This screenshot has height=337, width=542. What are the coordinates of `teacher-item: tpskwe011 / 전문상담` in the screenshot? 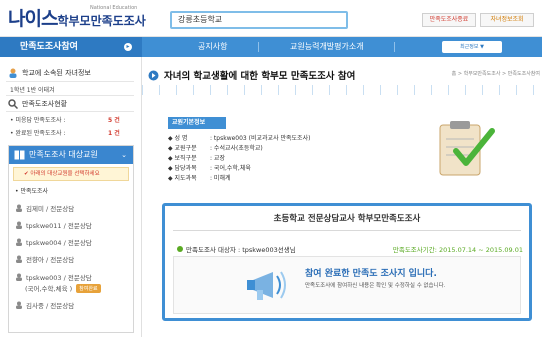 It's located at (53, 225).